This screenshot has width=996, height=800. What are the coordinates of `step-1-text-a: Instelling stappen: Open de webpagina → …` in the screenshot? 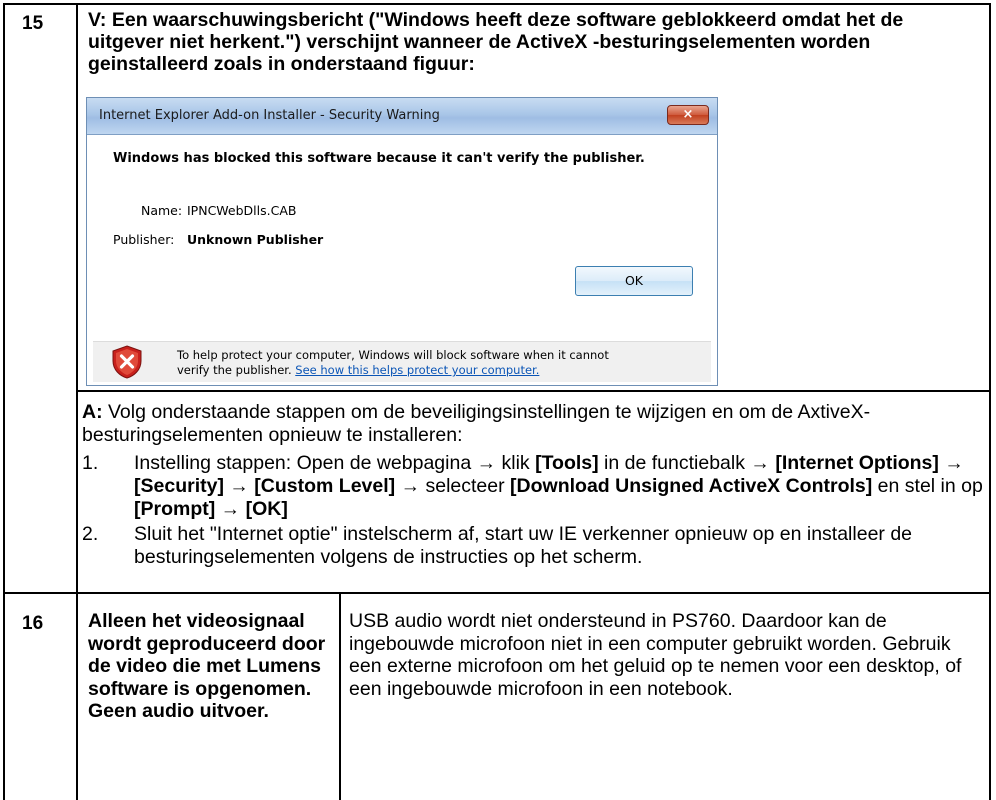 It's located at (335, 463).